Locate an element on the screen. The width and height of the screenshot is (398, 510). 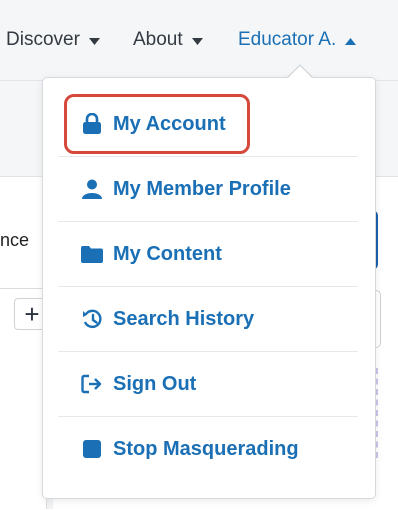
sign-out-icon is located at coordinates (92, 384).